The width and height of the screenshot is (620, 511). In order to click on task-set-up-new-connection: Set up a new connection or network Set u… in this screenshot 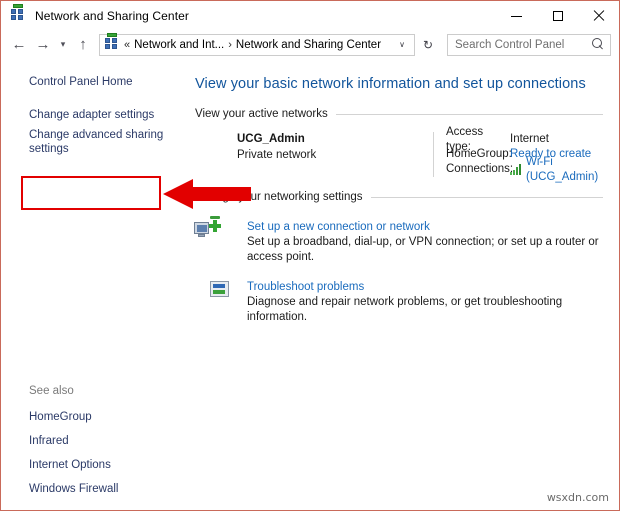, I will do `click(398, 245)`.